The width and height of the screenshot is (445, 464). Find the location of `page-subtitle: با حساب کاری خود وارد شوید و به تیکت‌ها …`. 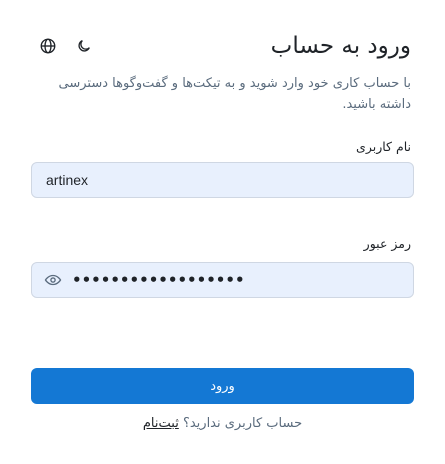

page-subtitle: با حساب کاری خود وارد شوید و به تیکت‌ها … is located at coordinates (235, 94).